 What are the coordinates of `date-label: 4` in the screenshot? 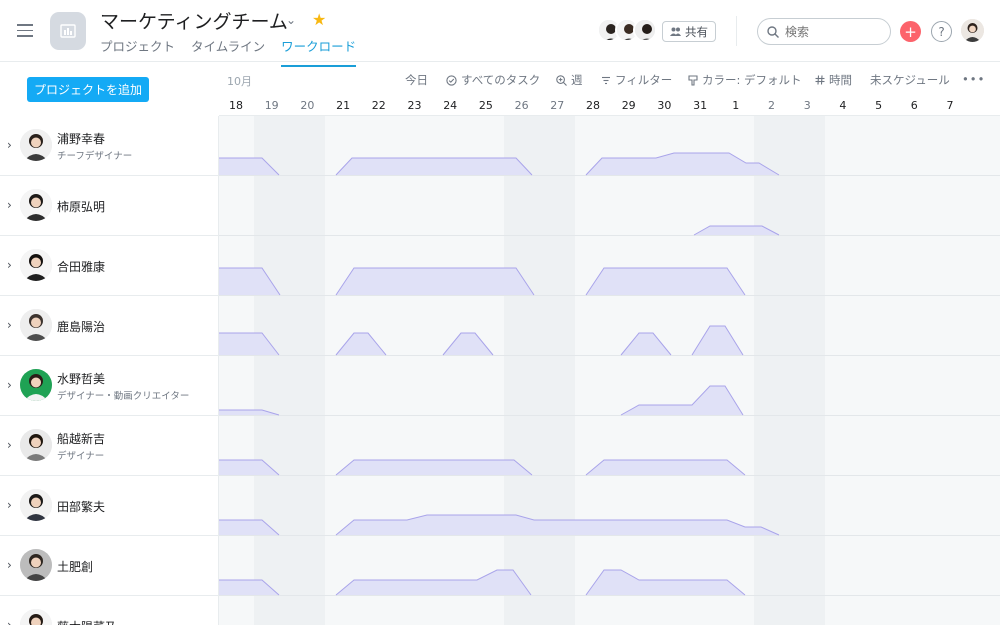 It's located at (843, 105).